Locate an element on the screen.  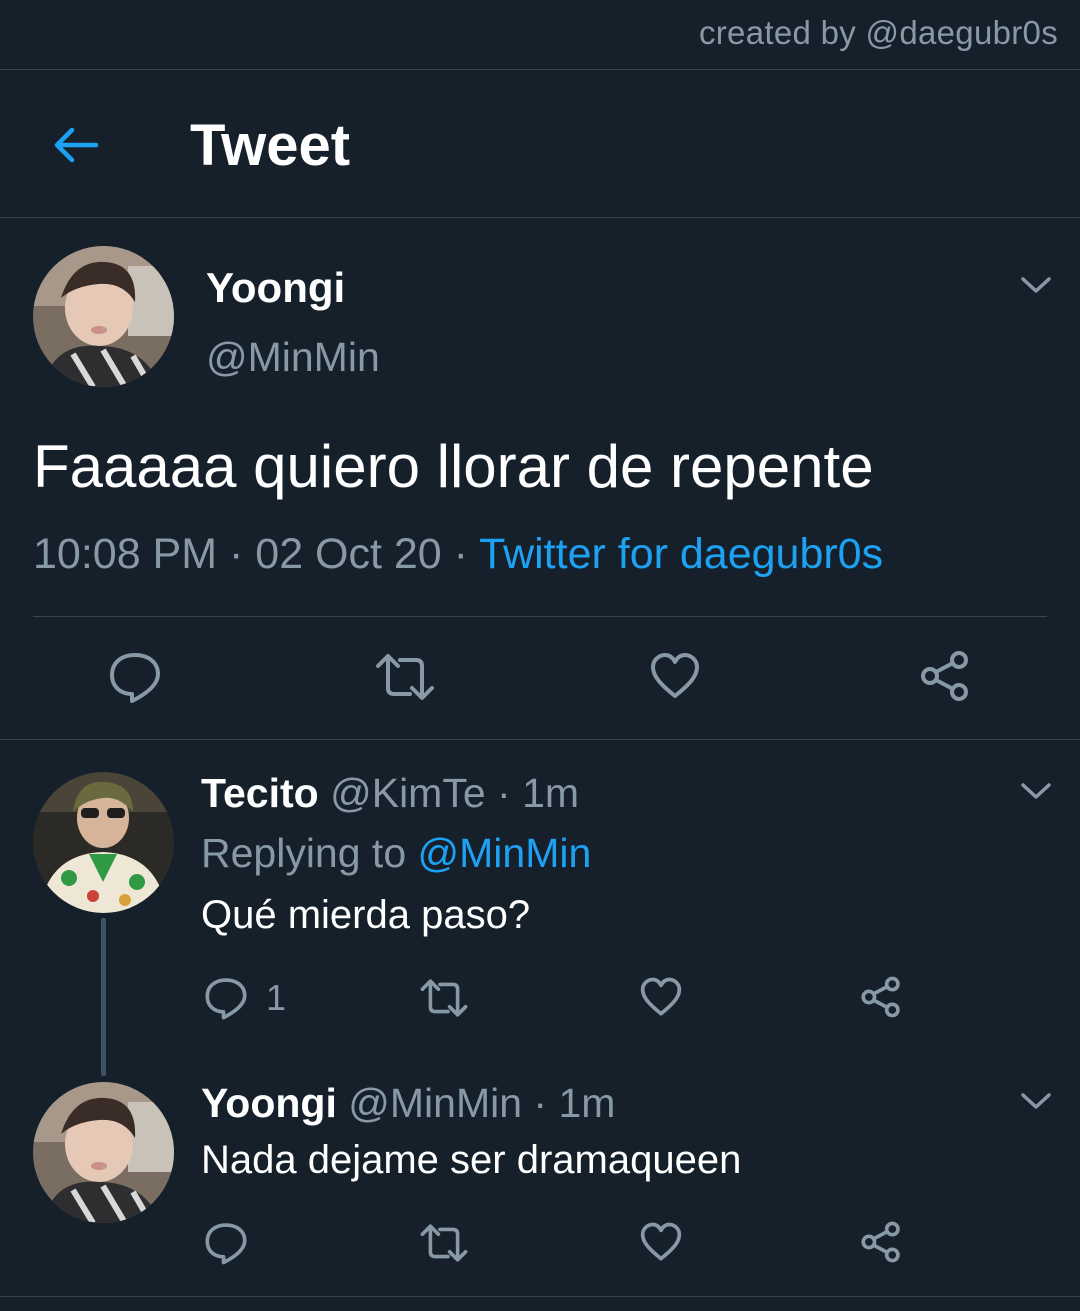
tweet-source-link: Twitter for daegubr0s is located at coordinates (681, 554).